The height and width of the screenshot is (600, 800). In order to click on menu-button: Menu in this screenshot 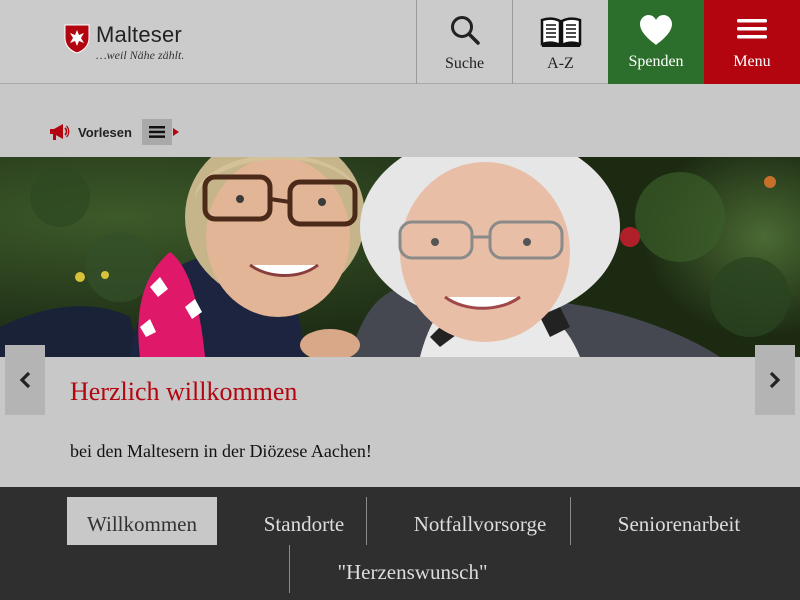, I will do `click(752, 42)`.